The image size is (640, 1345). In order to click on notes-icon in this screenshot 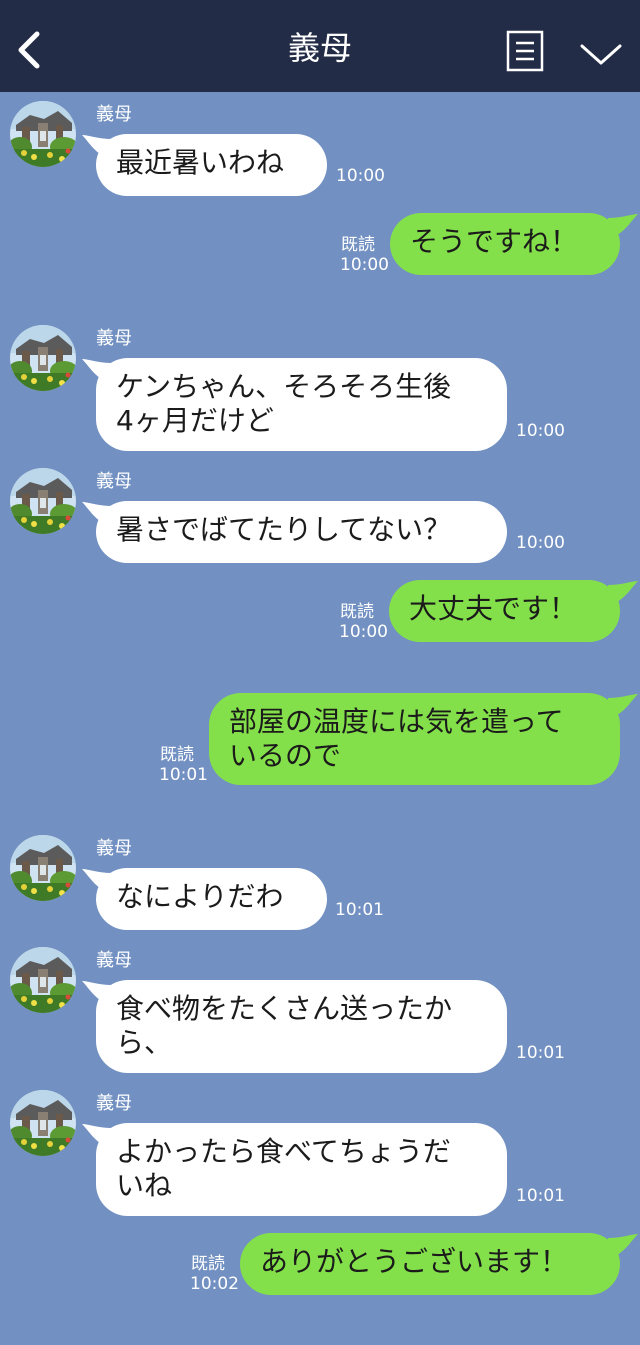, I will do `click(525, 52)`.